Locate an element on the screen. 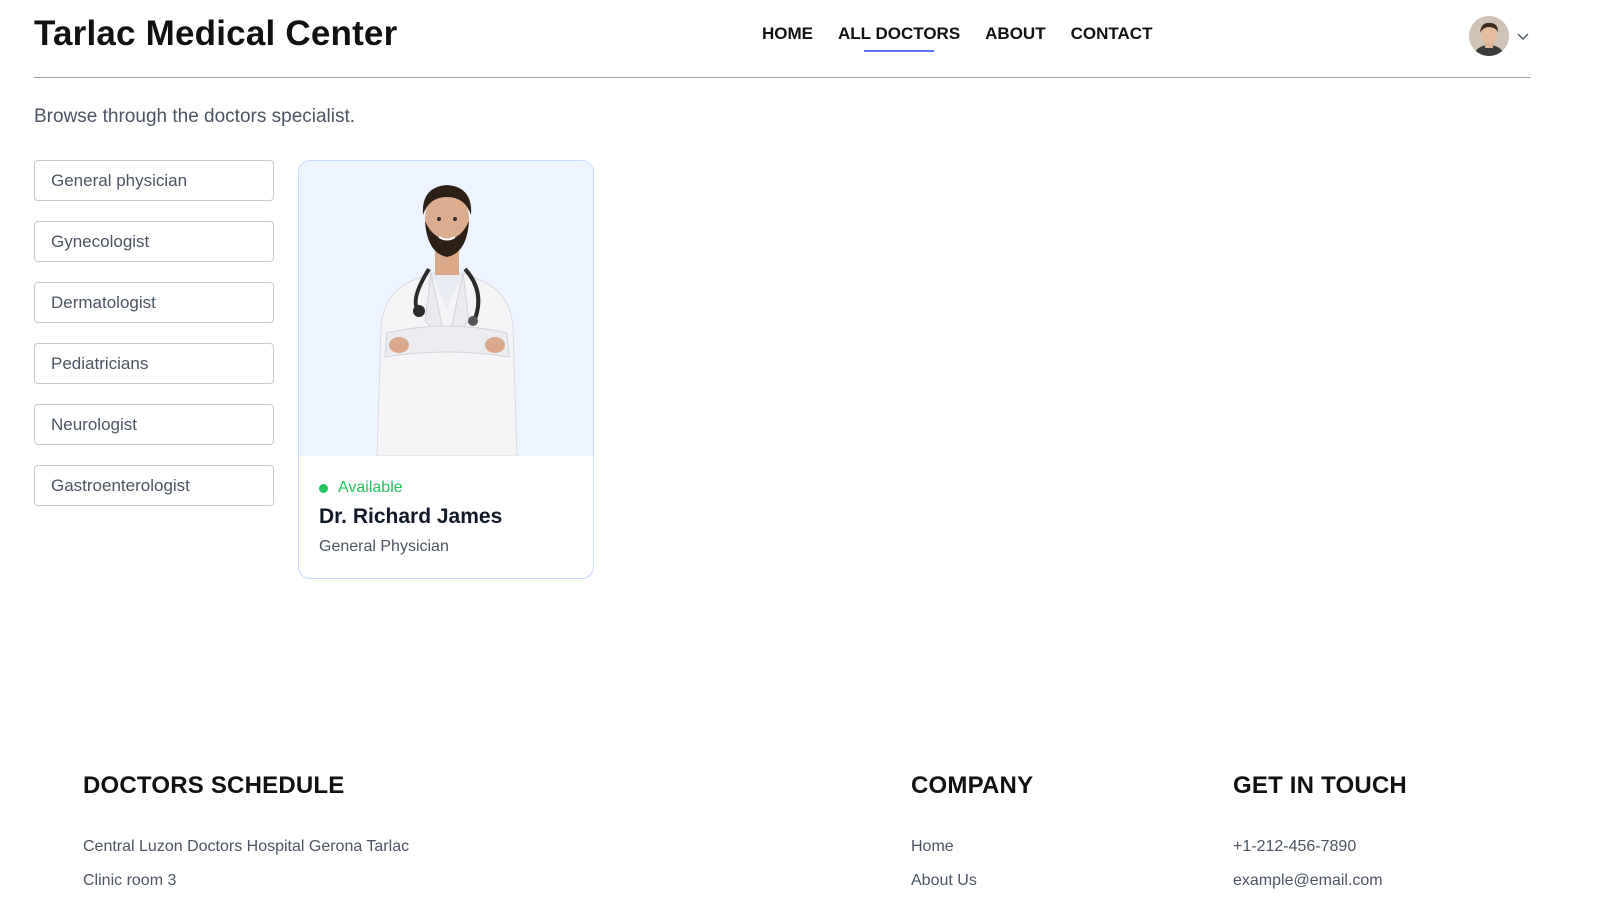  contact-email: example@email.com is located at coordinates (1308, 880).